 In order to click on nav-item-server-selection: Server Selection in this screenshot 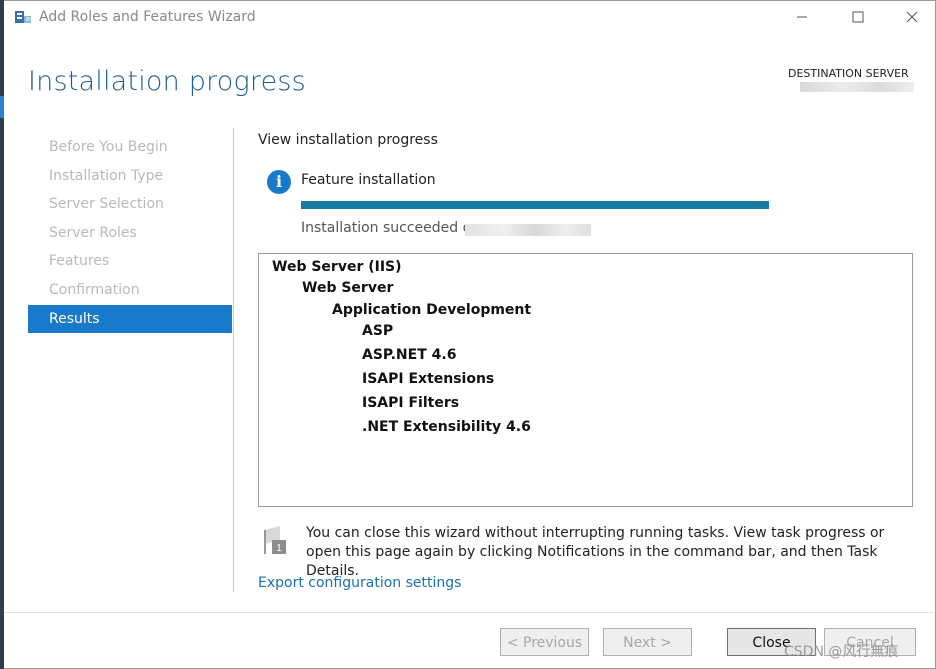, I will do `click(130, 204)`.